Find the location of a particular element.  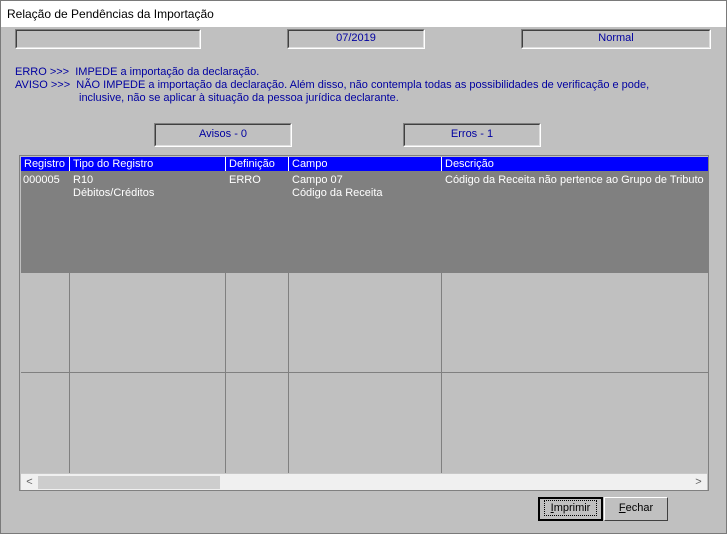

erro-label: ERRO >>> is located at coordinates (42, 72).